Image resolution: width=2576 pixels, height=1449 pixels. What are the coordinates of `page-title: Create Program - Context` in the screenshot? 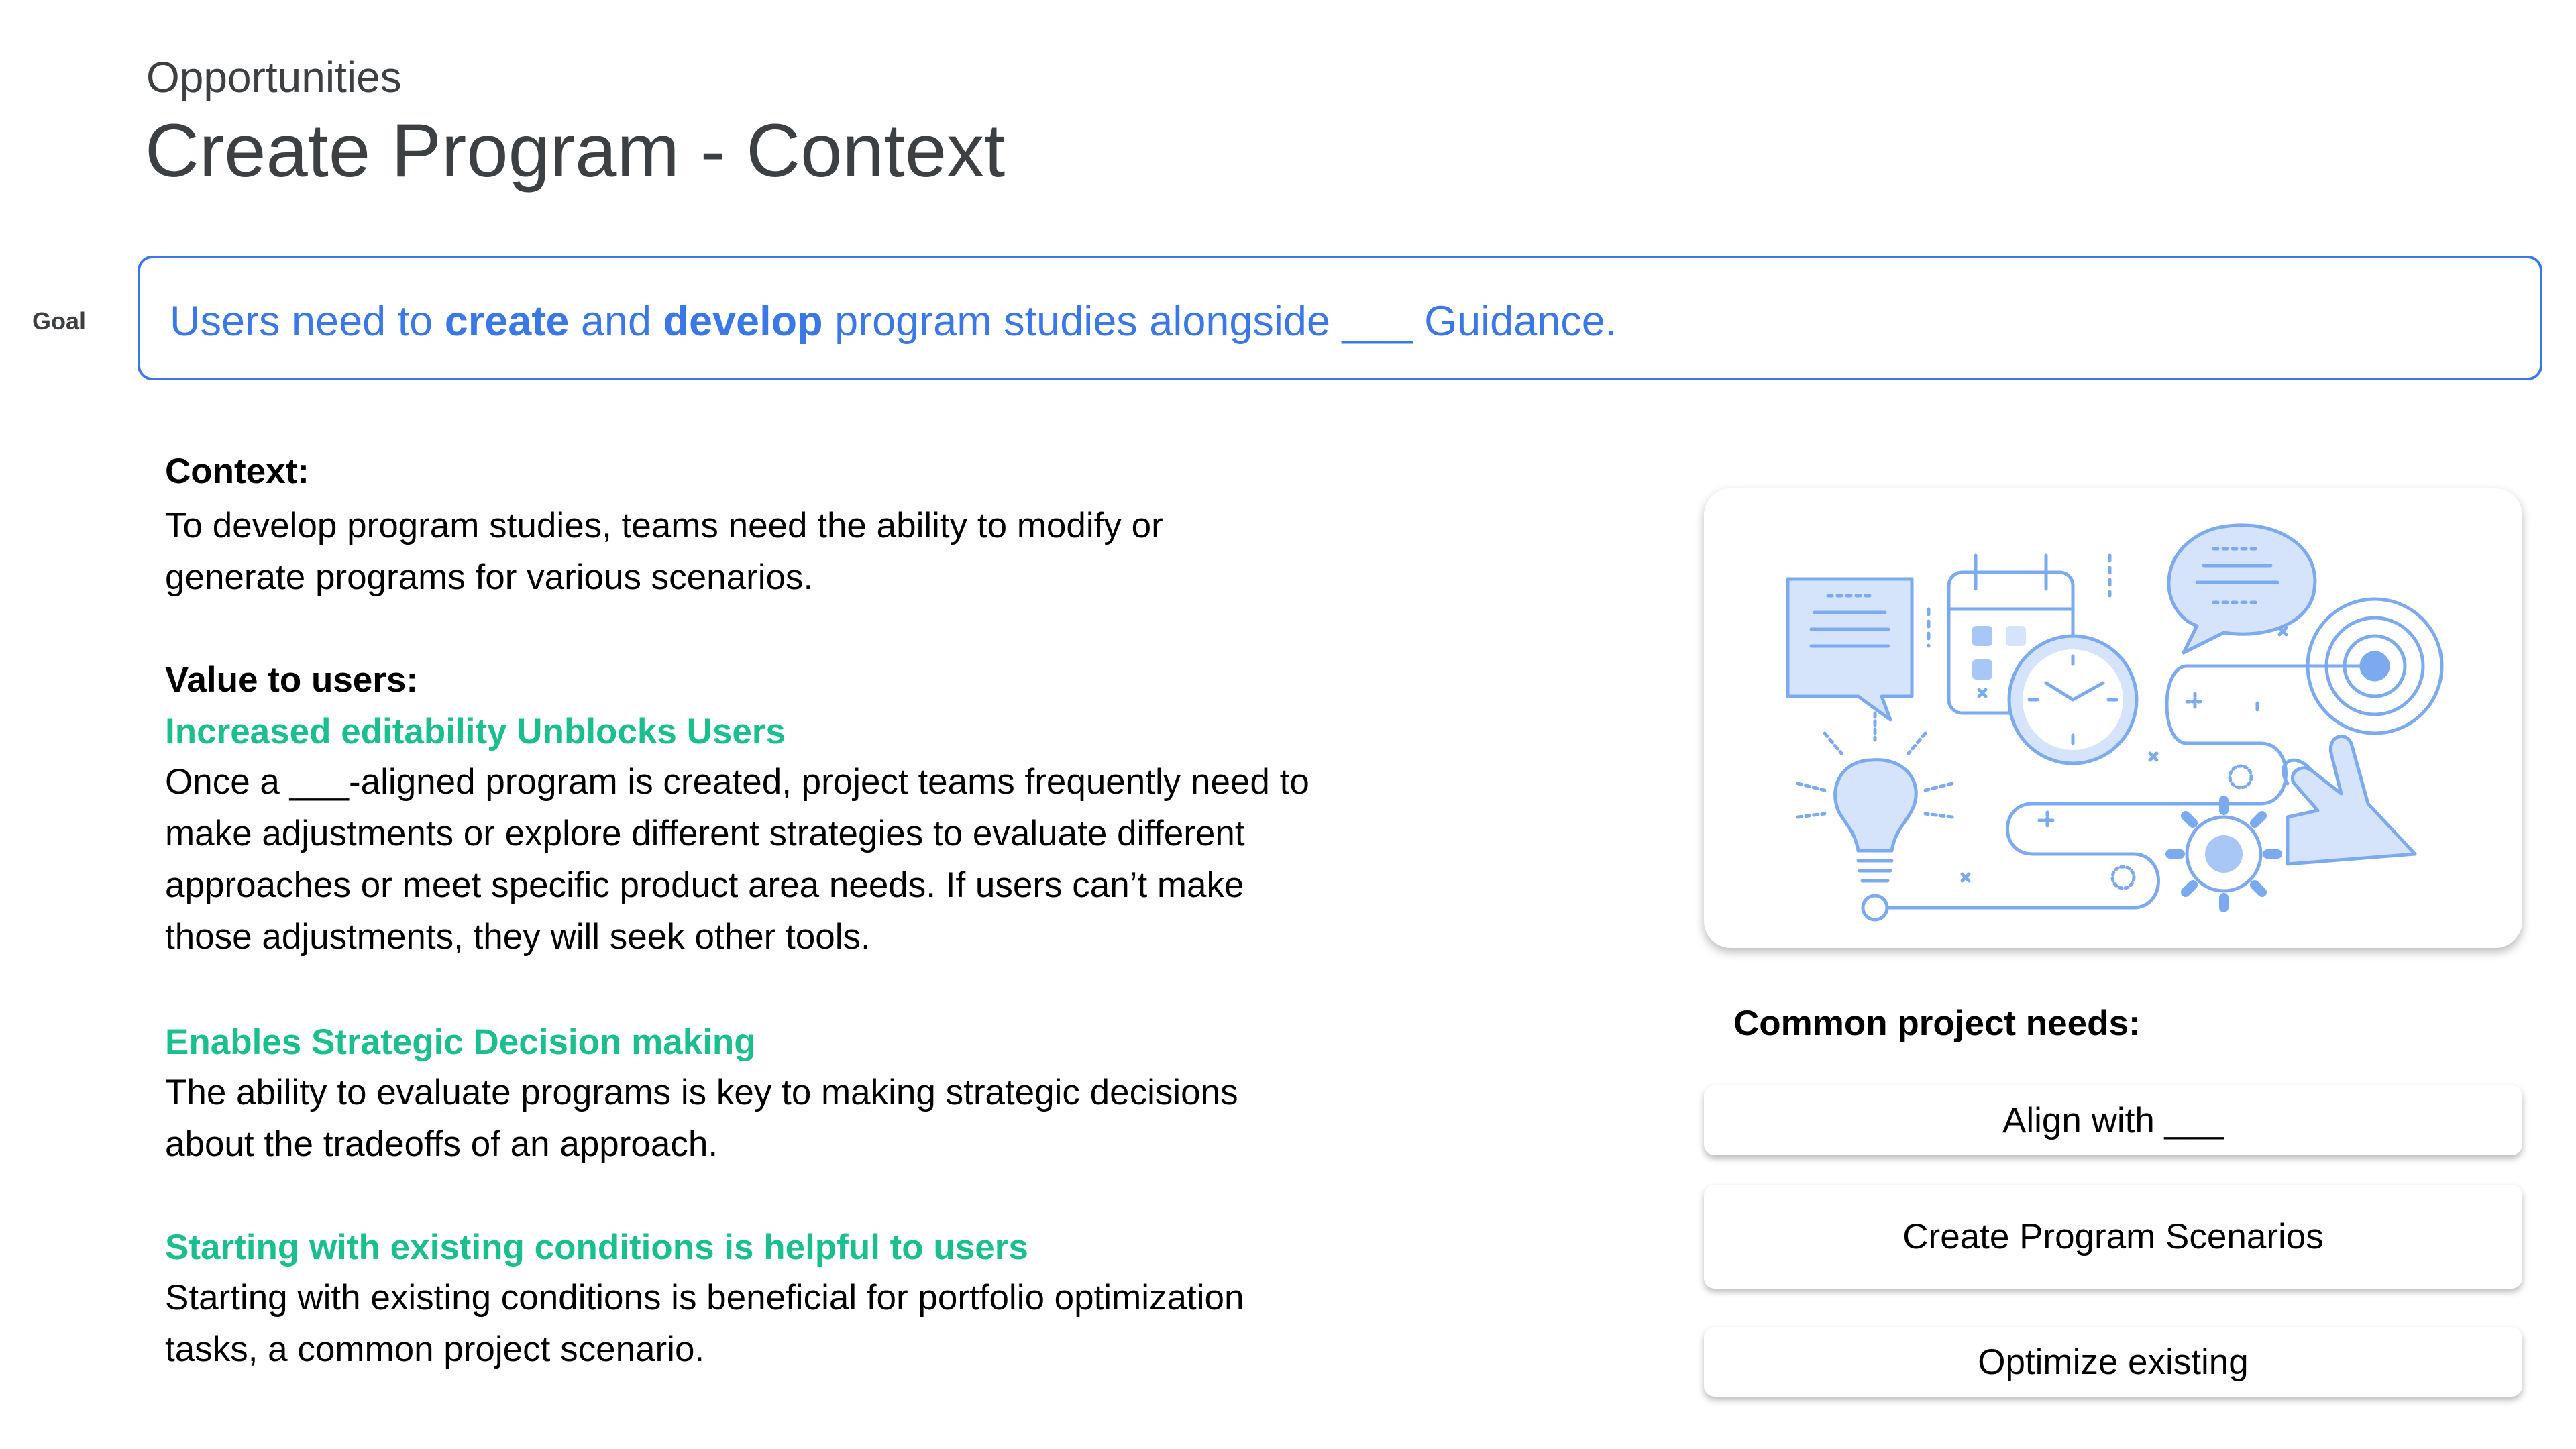 It's located at (575, 151).